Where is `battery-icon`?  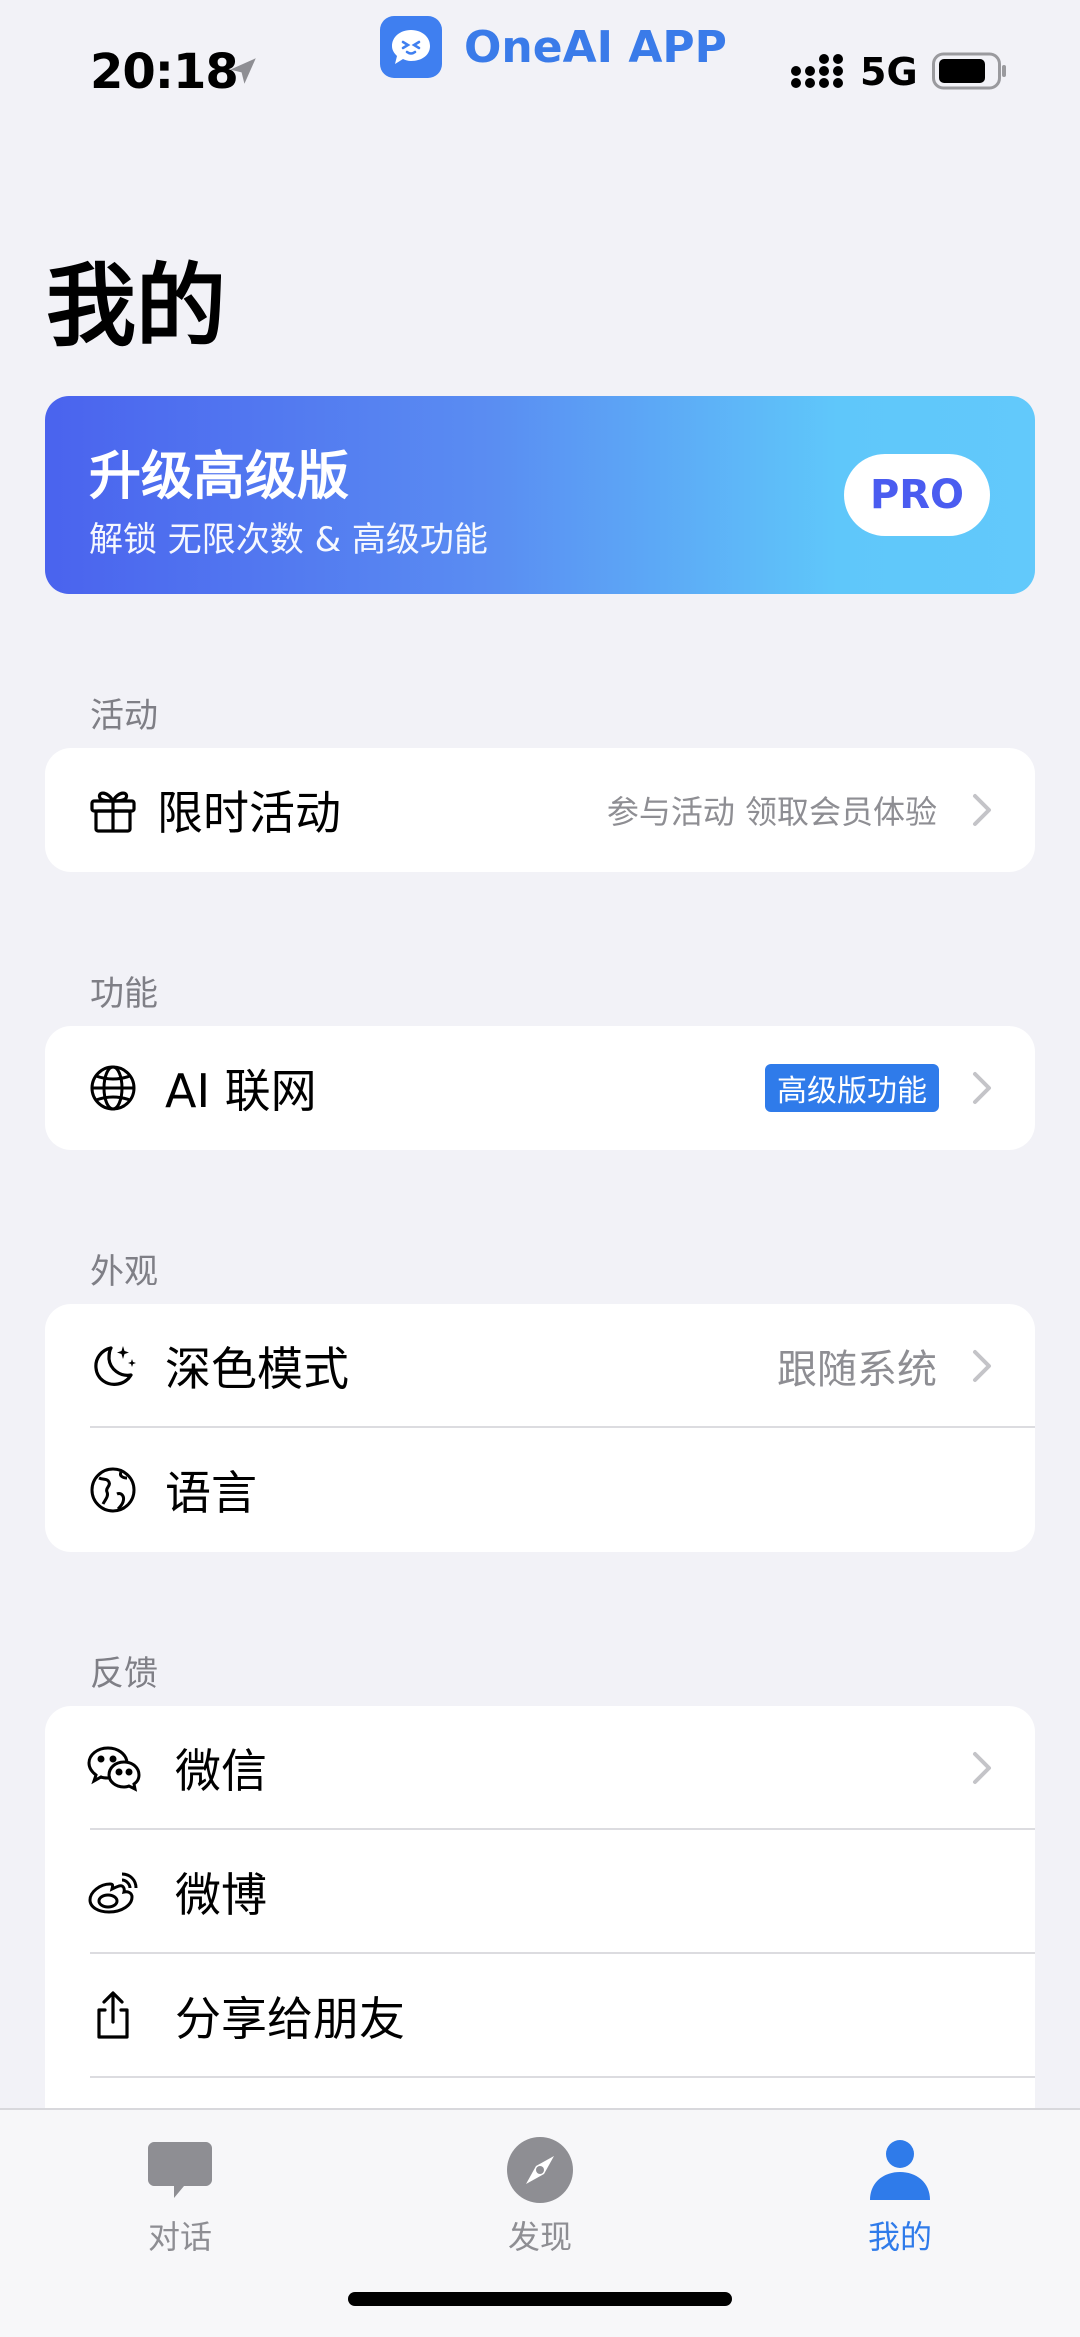 battery-icon is located at coordinates (969, 71).